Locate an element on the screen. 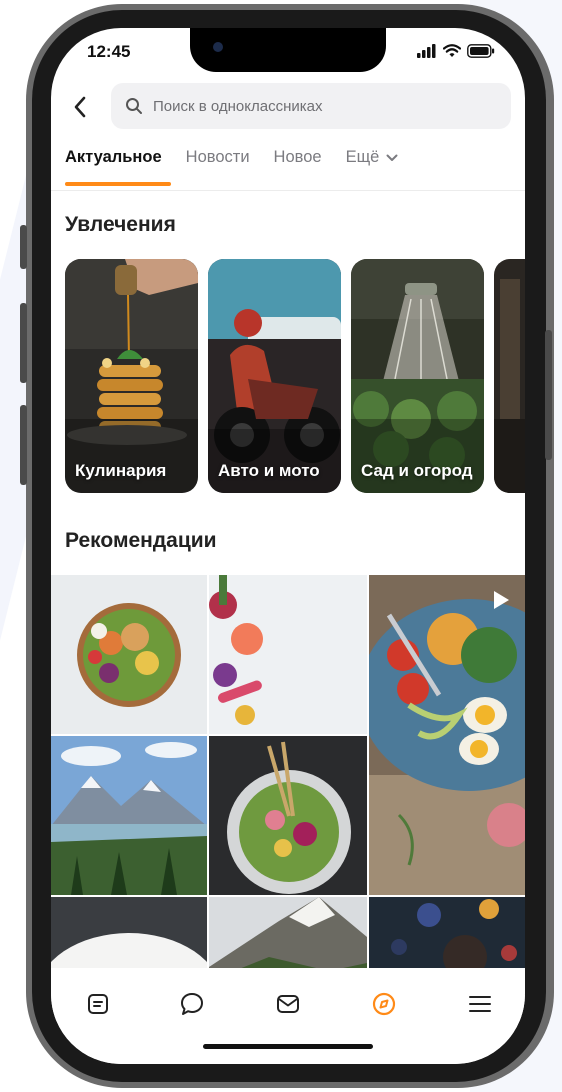  tab-more: Ещё is located at coordinates (372, 168).